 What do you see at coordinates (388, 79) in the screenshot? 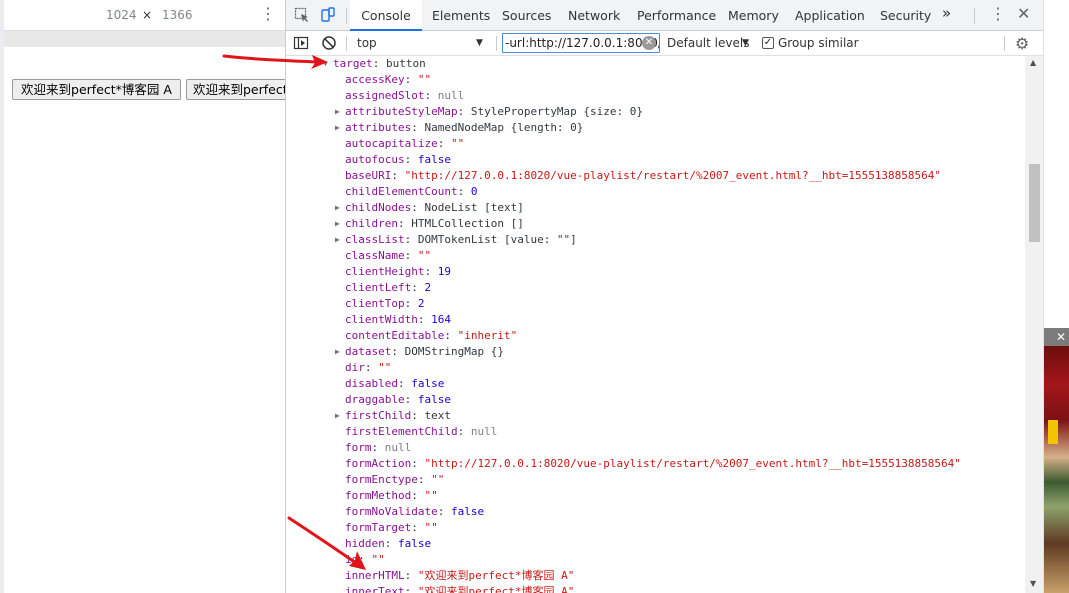
I see `property-row: accessKey: ""` at bounding box center [388, 79].